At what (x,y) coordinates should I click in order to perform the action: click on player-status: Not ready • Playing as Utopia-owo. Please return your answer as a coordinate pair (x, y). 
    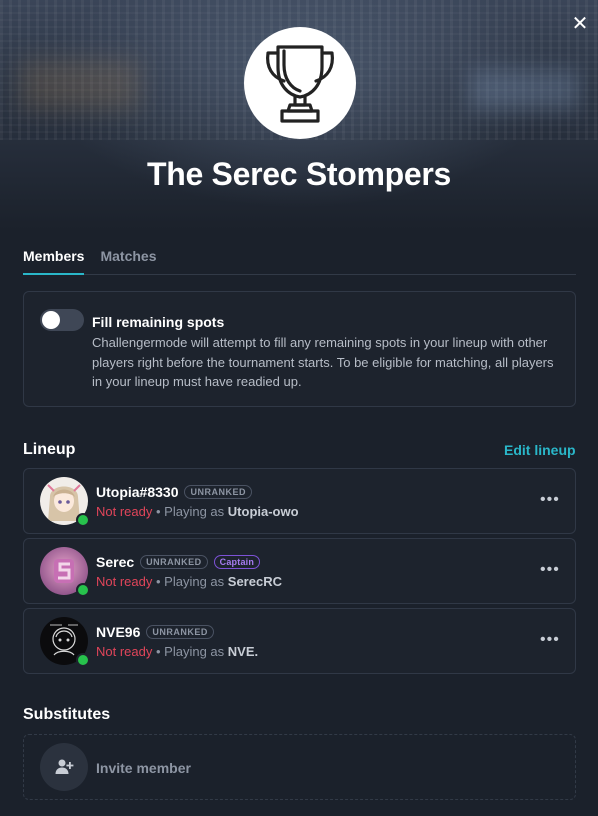
    Looking at the image, I should click on (197, 511).